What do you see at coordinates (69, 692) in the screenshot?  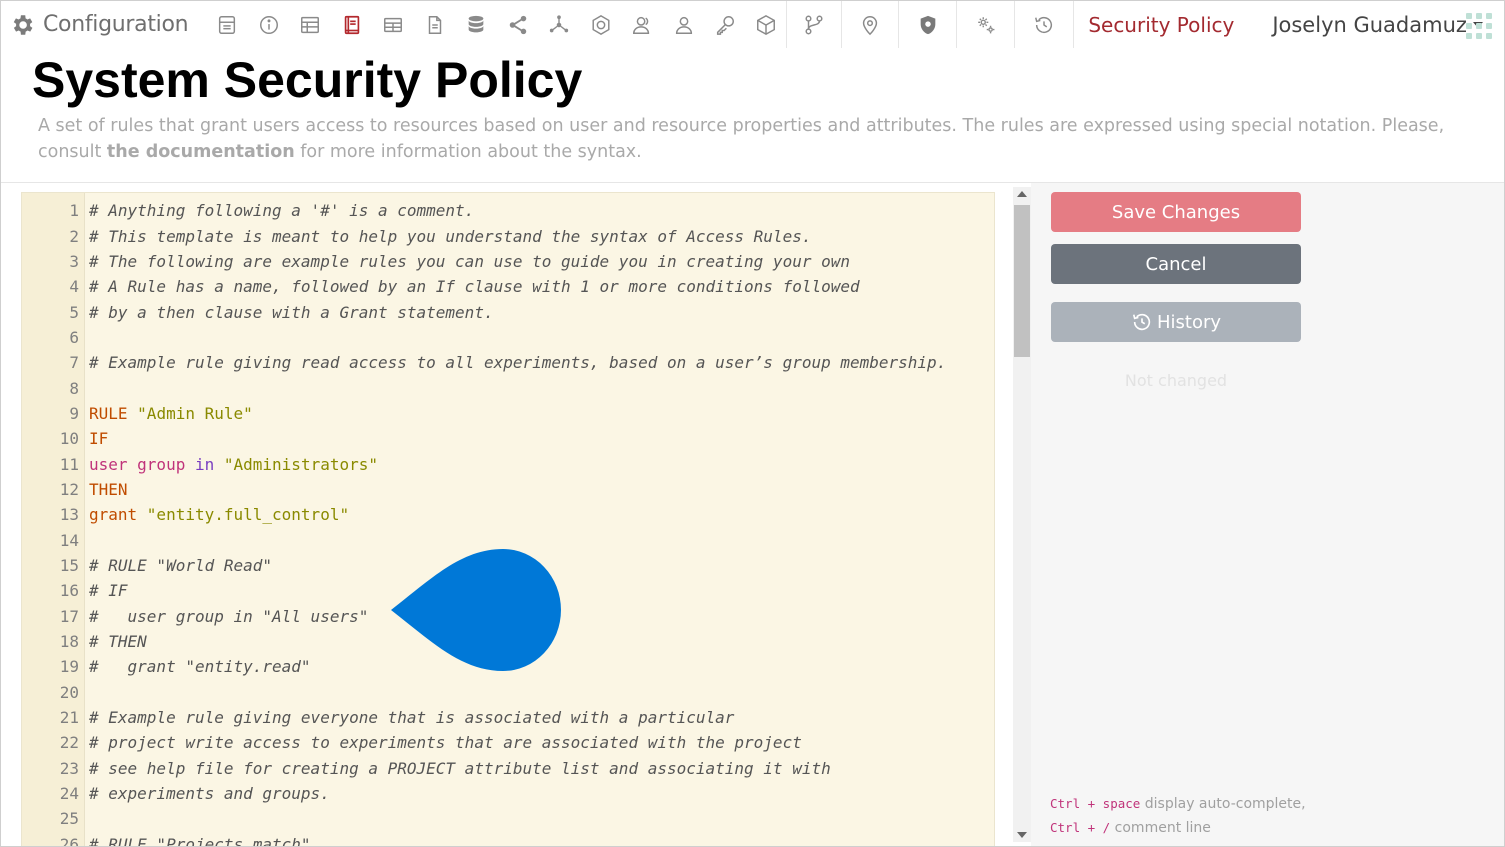 I see `line-number: 20` at bounding box center [69, 692].